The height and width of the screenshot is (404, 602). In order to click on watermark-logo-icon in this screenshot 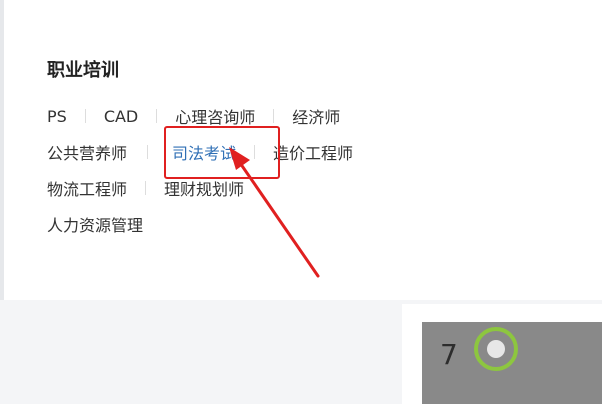, I will do `click(496, 349)`.